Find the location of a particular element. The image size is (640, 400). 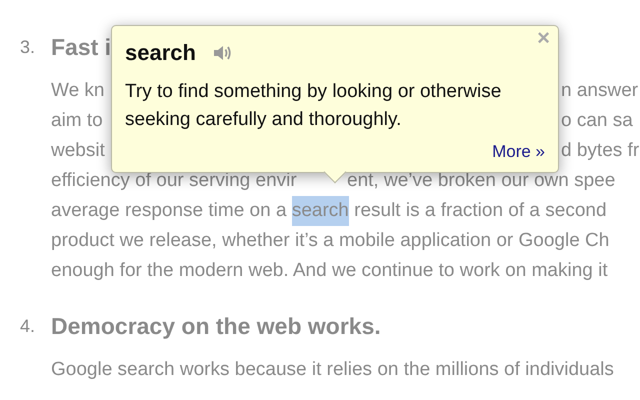

text-fragment: We kn is located at coordinates (78, 90).